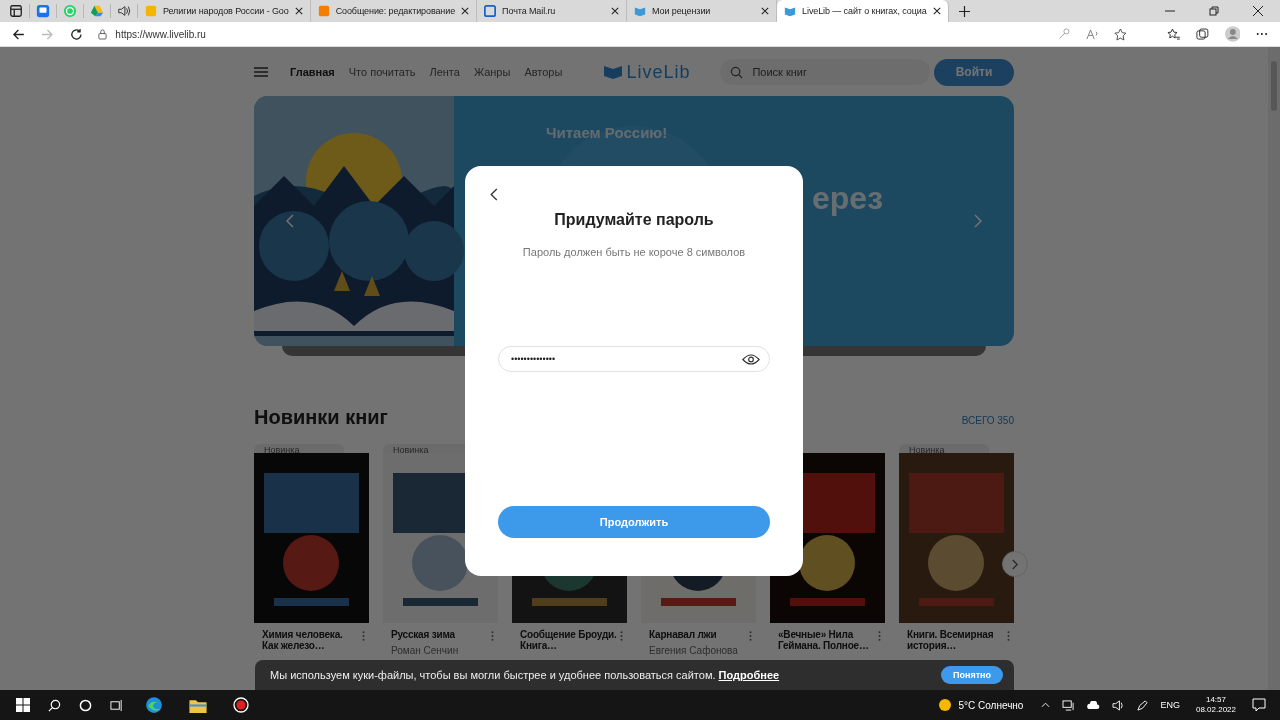 Image resolution: width=1280 pixels, height=720 pixels. What do you see at coordinates (698, 649) in the screenshot?
I see `book-author: Евгения Сафонова` at bounding box center [698, 649].